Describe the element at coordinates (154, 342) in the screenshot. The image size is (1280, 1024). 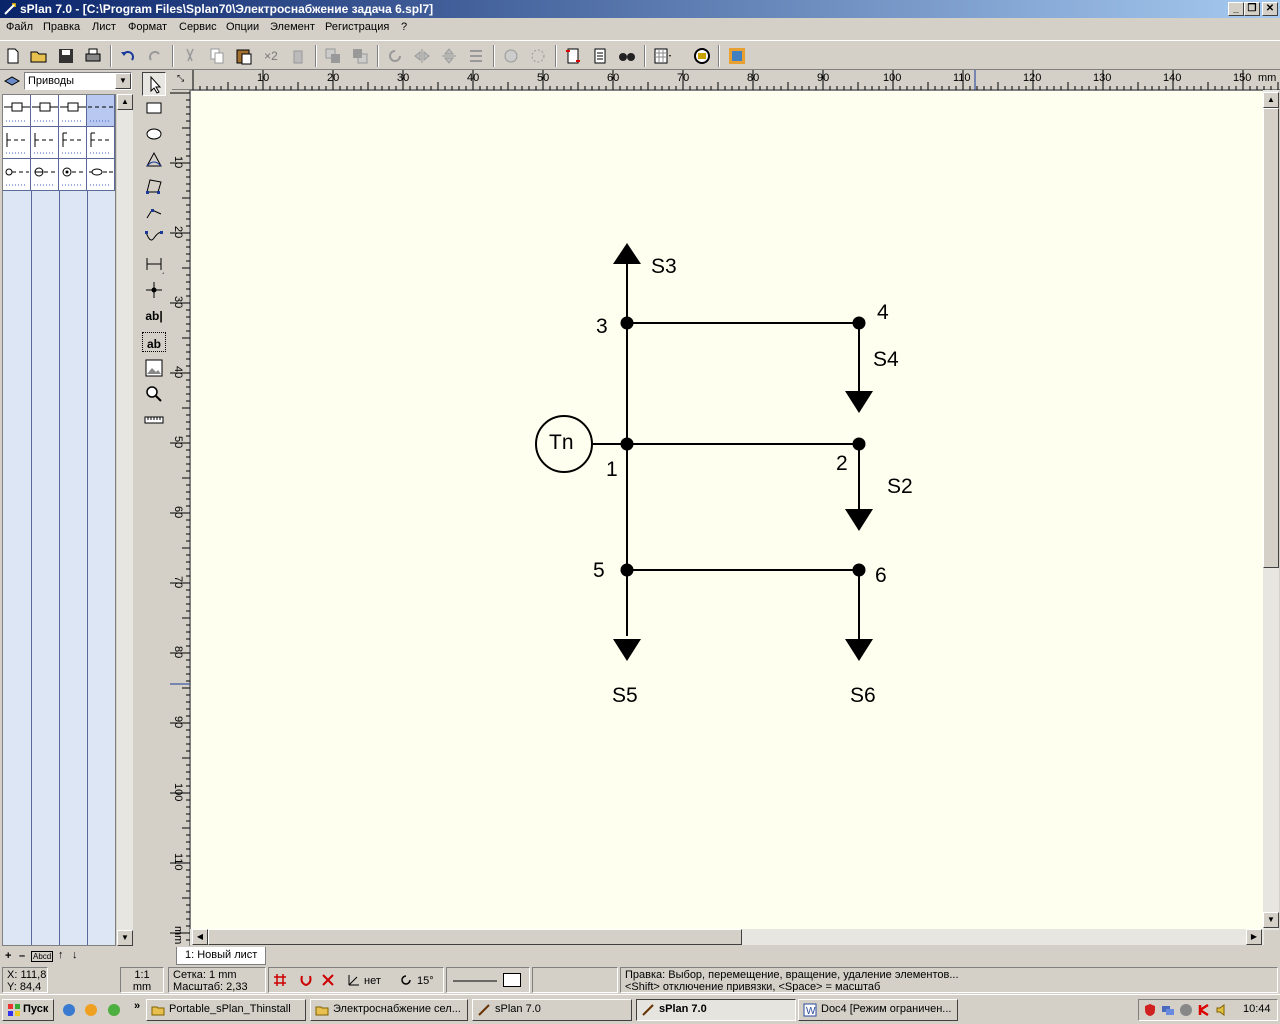
I see `textbox-icon: ab` at that location.